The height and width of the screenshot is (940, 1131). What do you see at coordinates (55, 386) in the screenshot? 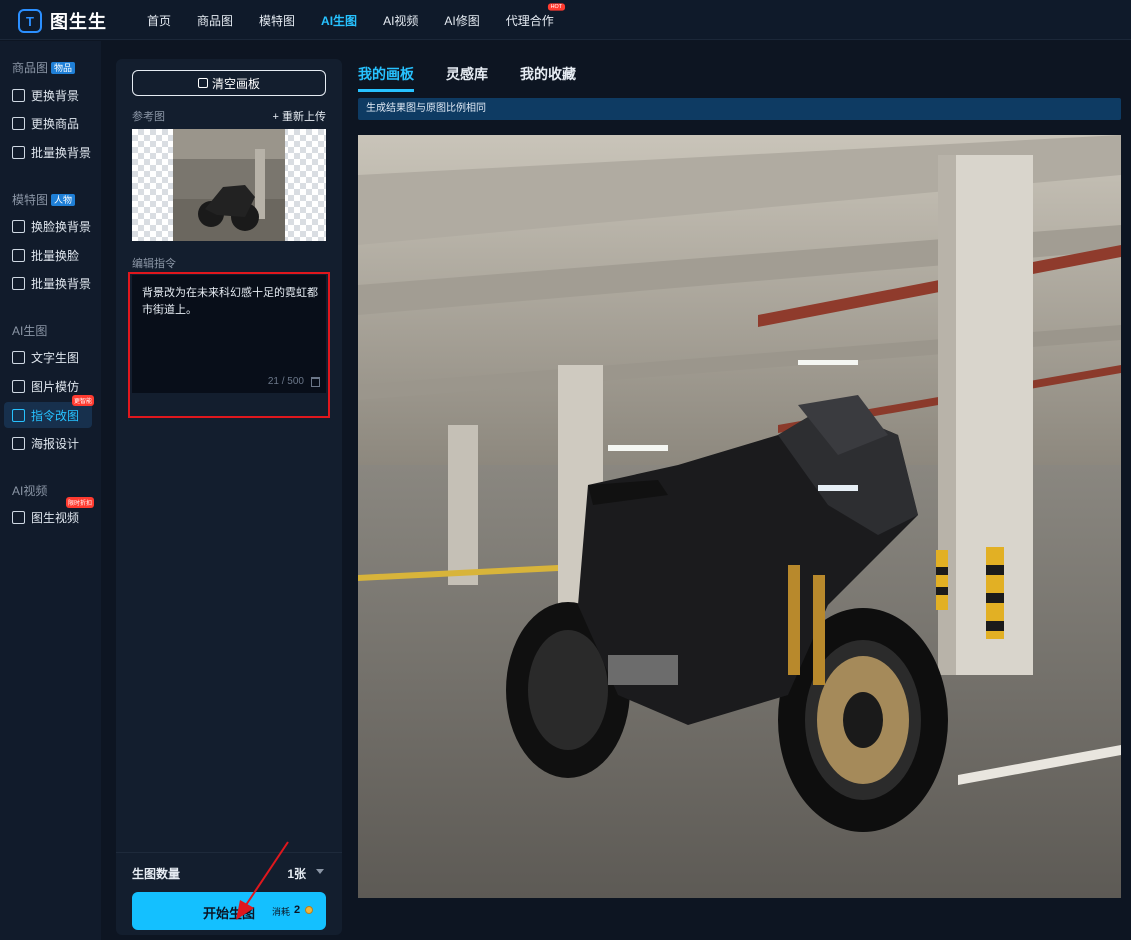
I see `sidebar-item-label: 图片模仿` at bounding box center [55, 386].